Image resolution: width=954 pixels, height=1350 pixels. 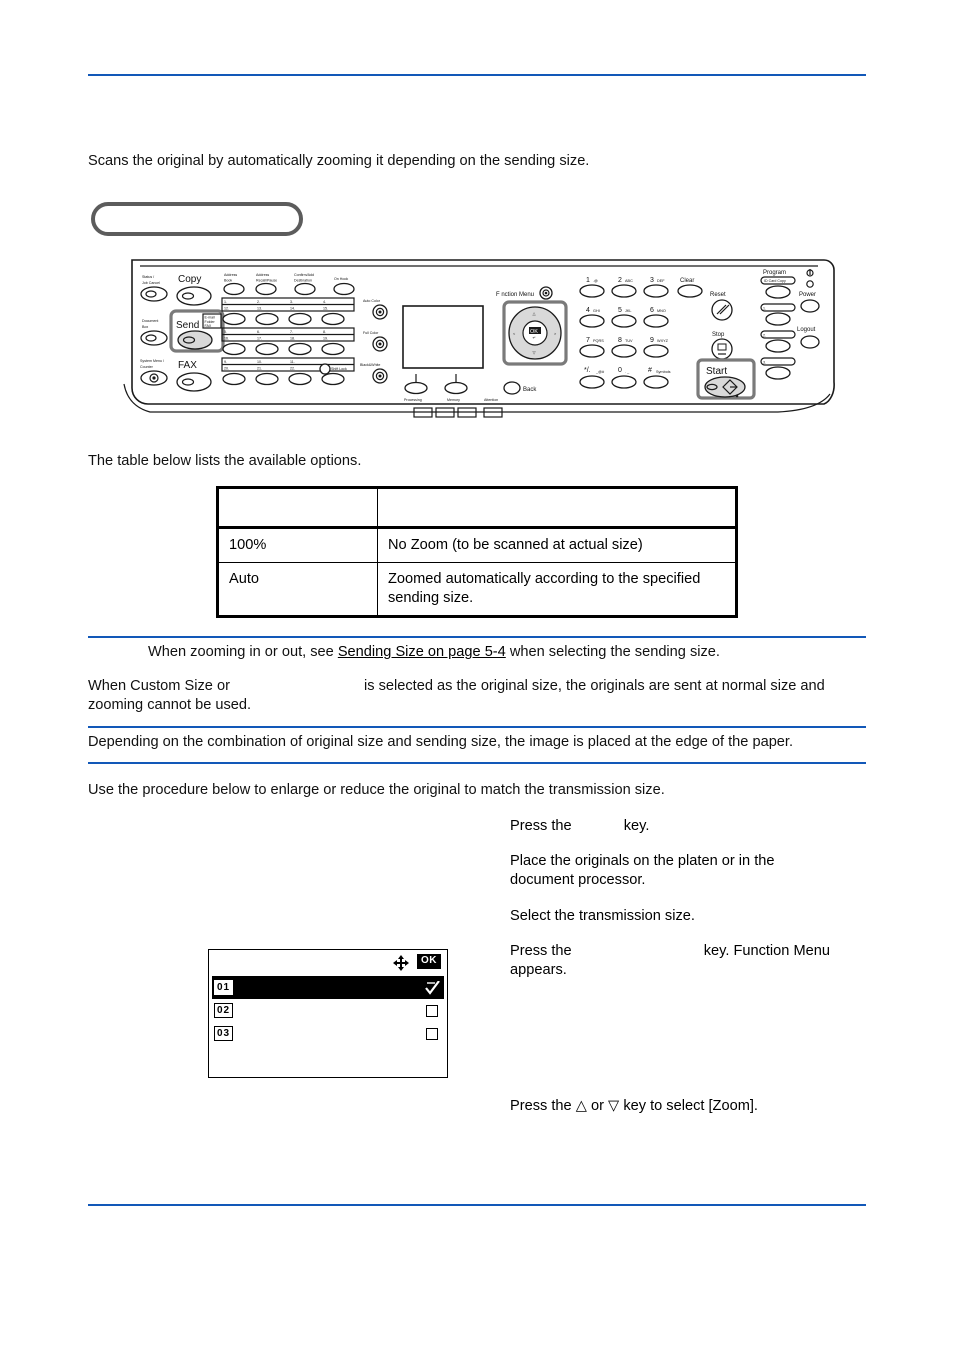 What do you see at coordinates (328, 963) in the screenshot?
I see `lcd-top-bar: OK` at bounding box center [328, 963].